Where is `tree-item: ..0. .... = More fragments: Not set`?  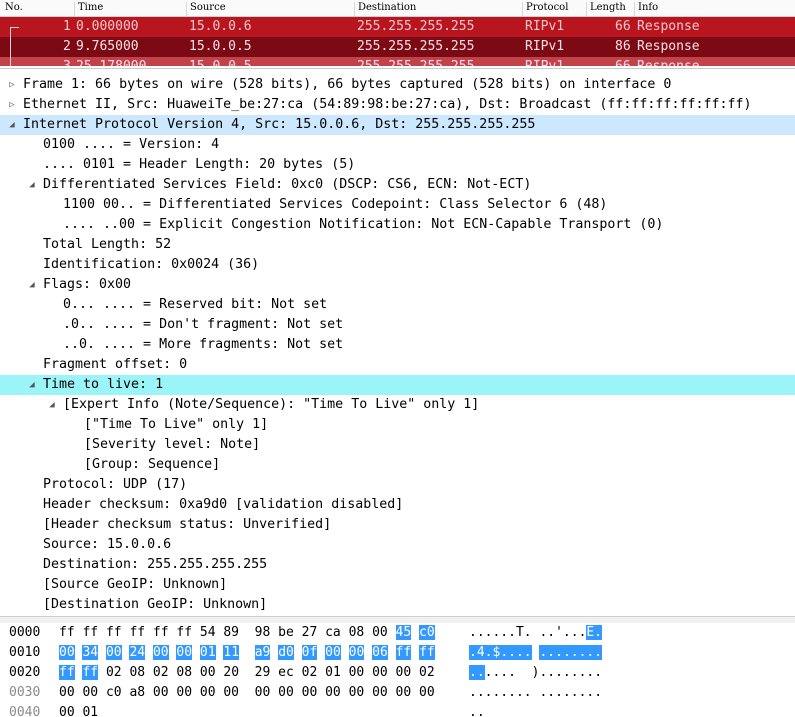
tree-item: ..0. .... = More fragments: Not set is located at coordinates (397, 345).